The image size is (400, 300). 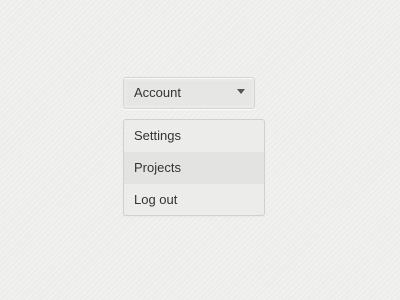 I want to click on account-dropdown-label: Account, so click(x=157, y=92).